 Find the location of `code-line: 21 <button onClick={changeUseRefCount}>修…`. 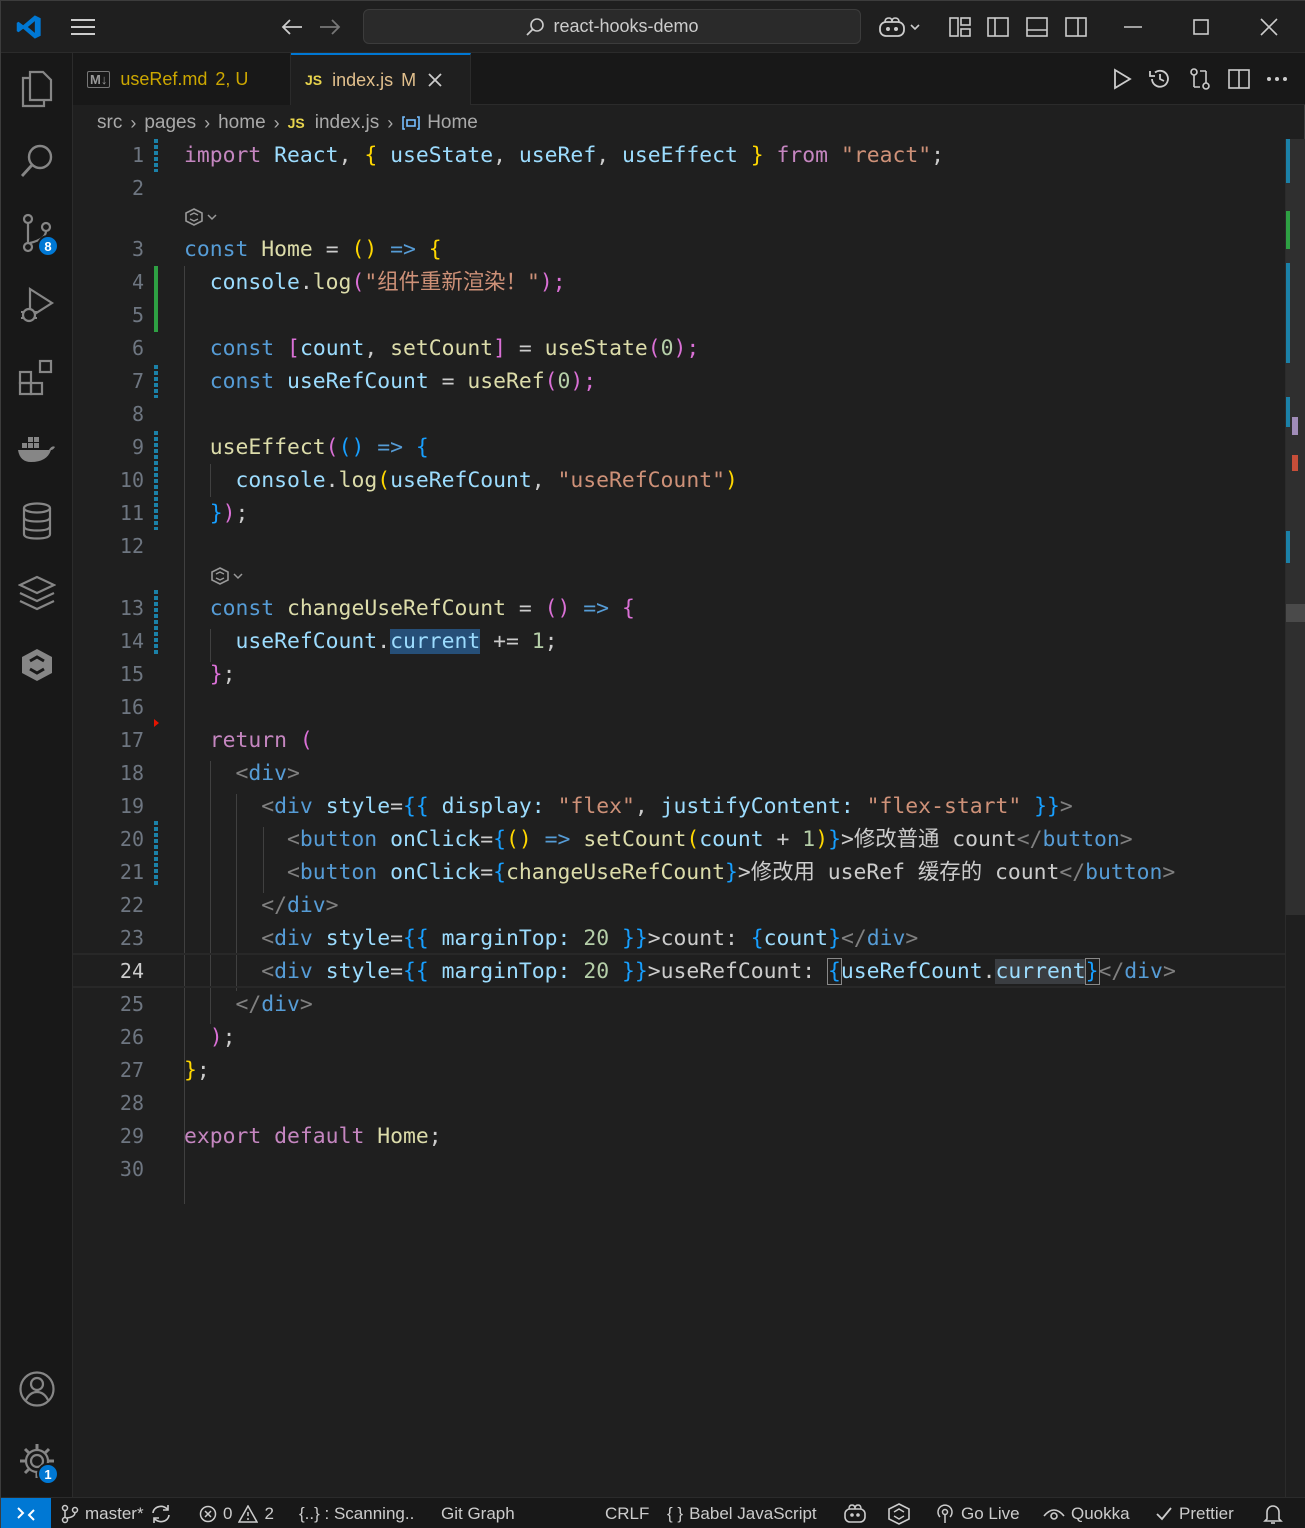

code-line: 21 <button onClick={changeUseRefCount}>修… is located at coordinates (679, 872).